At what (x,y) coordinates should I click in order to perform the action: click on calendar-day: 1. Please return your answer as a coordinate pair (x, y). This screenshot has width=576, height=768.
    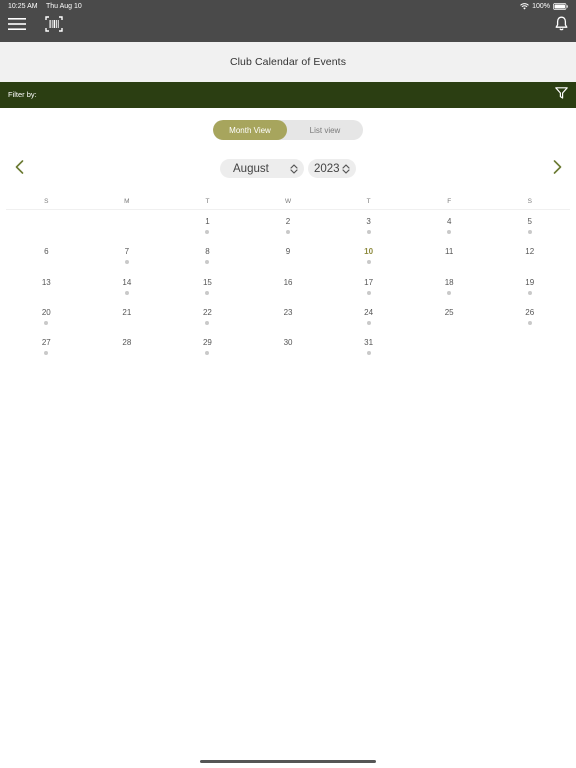
    Looking at the image, I should click on (207, 225).